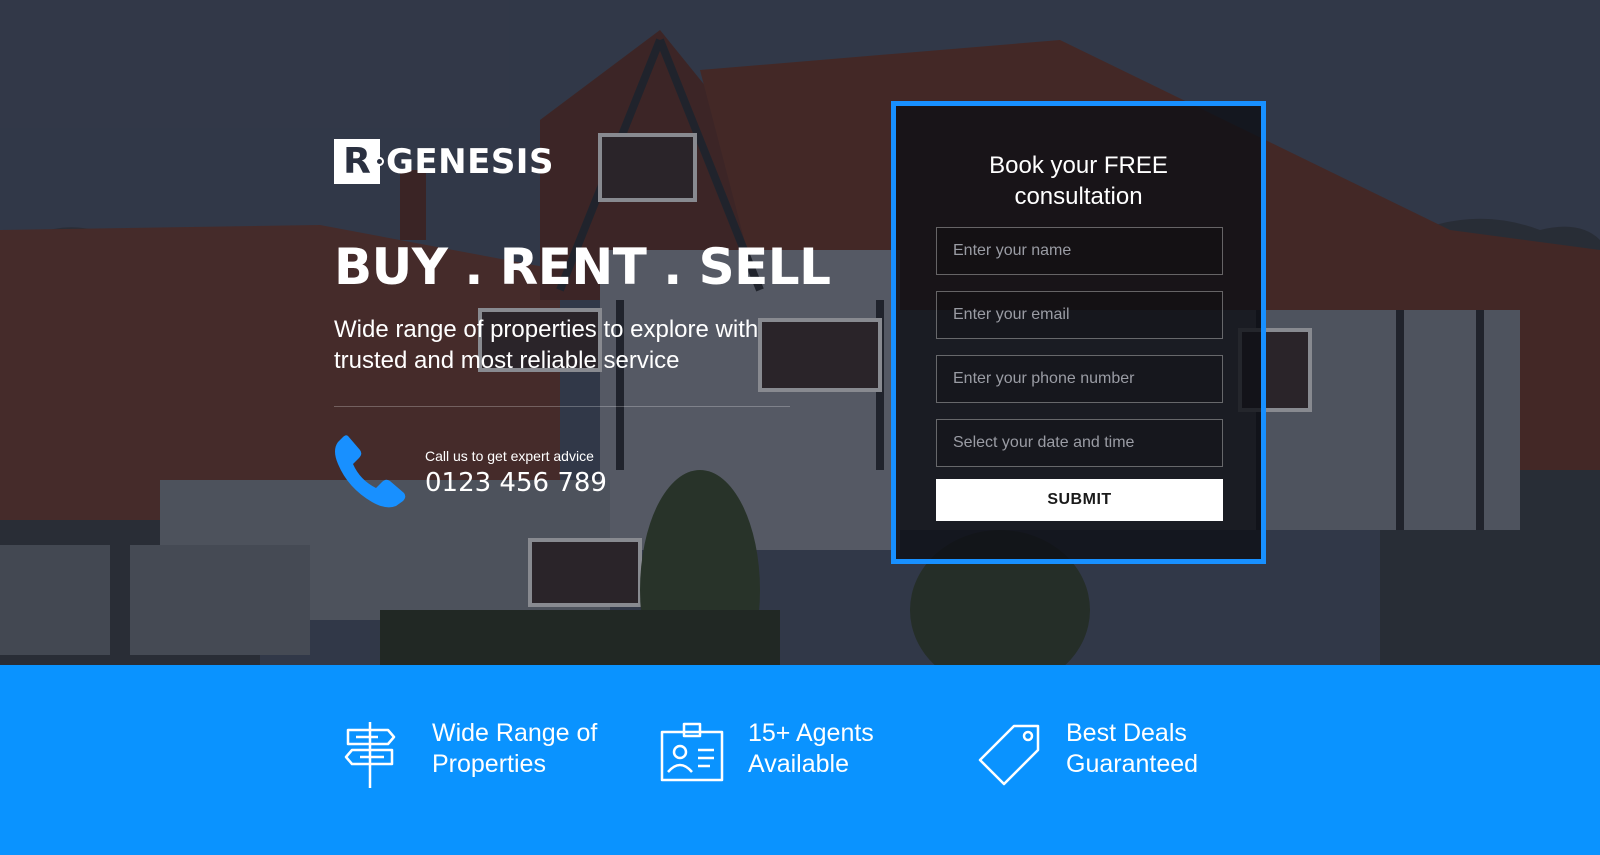 The height and width of the screenshot is (855, 1600). Describe the element at coordinates (1078, 181) in the screenshot. I see `form-title: Book your FREE consultation` at that location.